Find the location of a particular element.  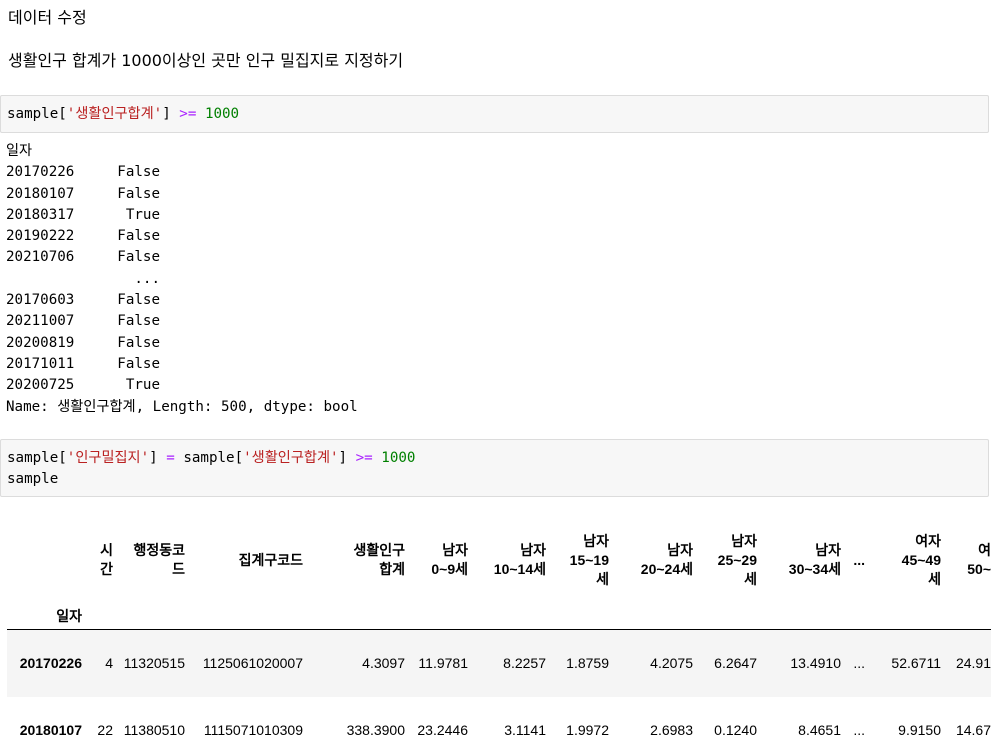

dataframe-cell: 2.6983 is located at coordinates (671, 730).